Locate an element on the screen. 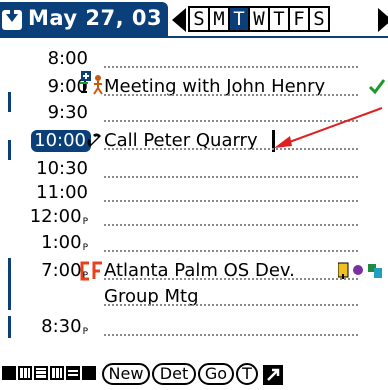 Image resolution: width=388 pixels, height=390 pixels. date-title: May 27, 03 is located at coordinates (95, 18).